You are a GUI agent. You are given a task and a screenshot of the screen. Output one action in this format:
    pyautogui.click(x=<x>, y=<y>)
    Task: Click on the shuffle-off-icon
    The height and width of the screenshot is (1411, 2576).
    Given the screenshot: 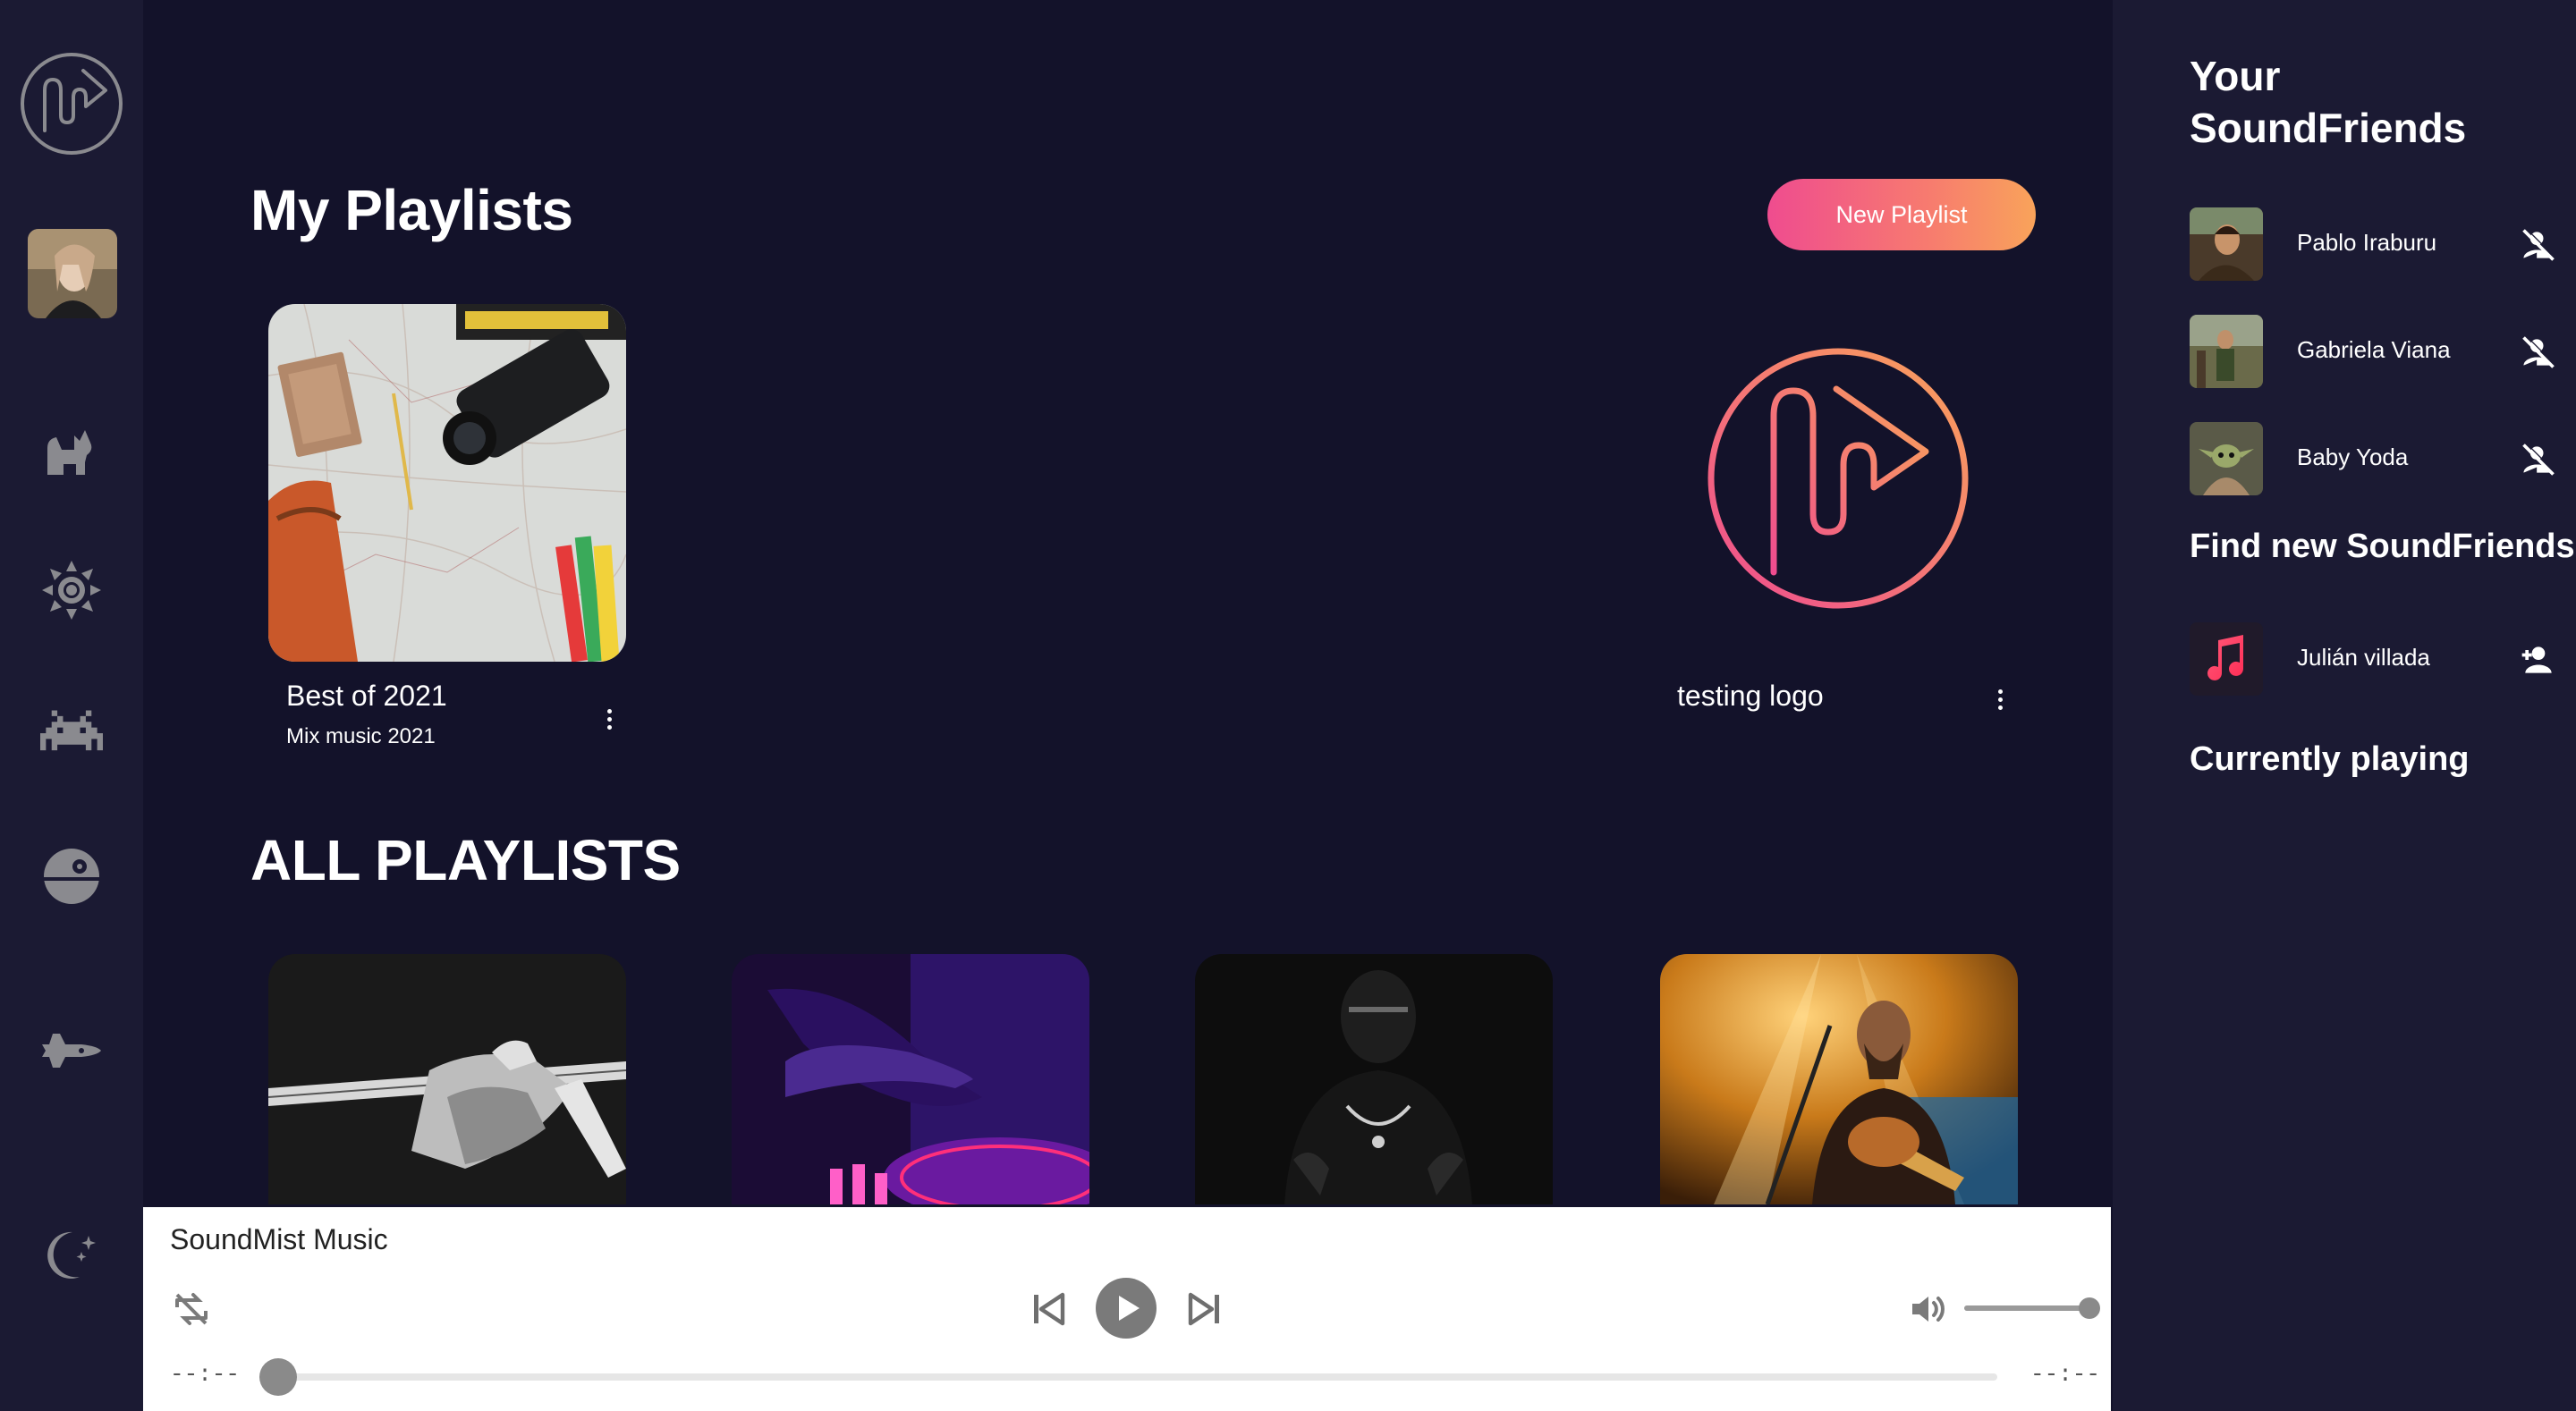 What is the action you would take?
    pyautogui.click(x=191, y=1309)
    